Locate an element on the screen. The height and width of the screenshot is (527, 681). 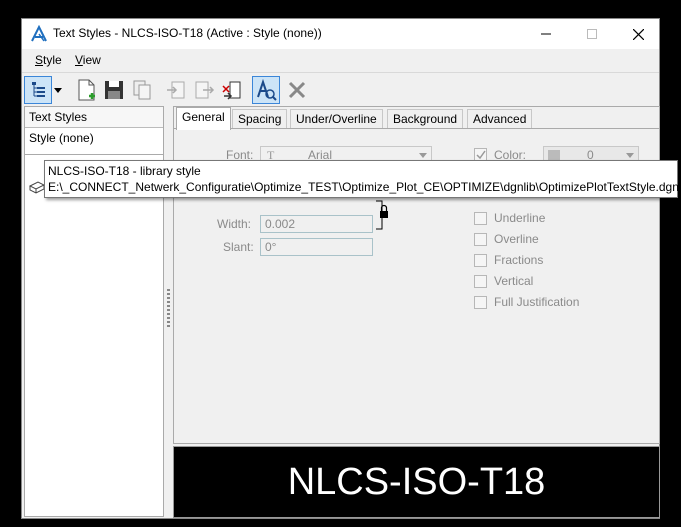
import-button is located at coordinates (176, 90).